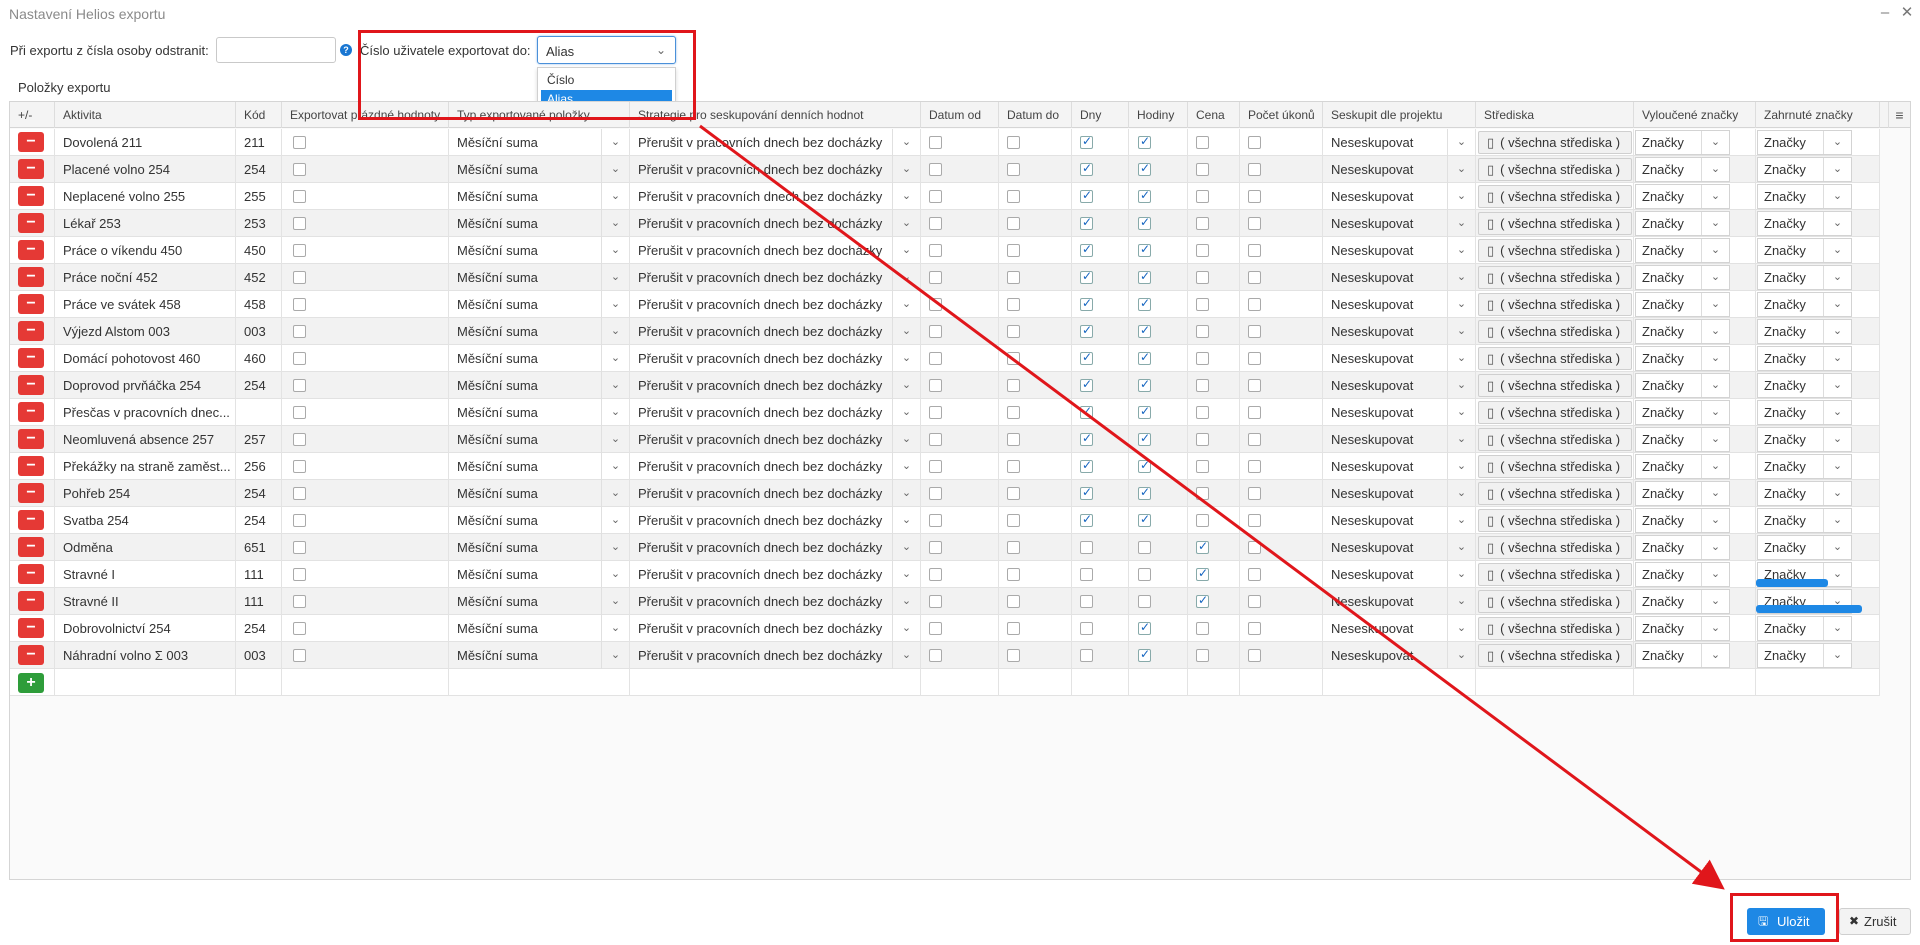  Describe the element at coordinates (1899, 115) in the screenshot. I see `column-menu-icon: ≡` at that location.